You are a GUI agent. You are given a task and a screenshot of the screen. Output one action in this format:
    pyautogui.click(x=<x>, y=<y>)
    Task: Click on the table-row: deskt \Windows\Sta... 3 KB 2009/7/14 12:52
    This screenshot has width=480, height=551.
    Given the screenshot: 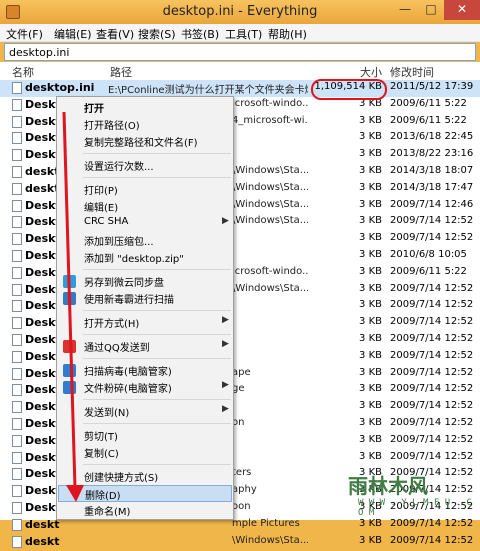 What is the action you would take?
    pyautogui.click(x=240, y=542)
    